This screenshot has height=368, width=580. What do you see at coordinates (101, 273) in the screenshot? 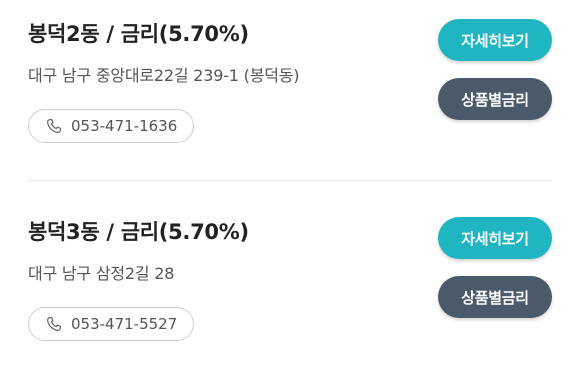
I see `branch-address: 대구 남구 삼정2길 28` at bounding box center [101, 273].